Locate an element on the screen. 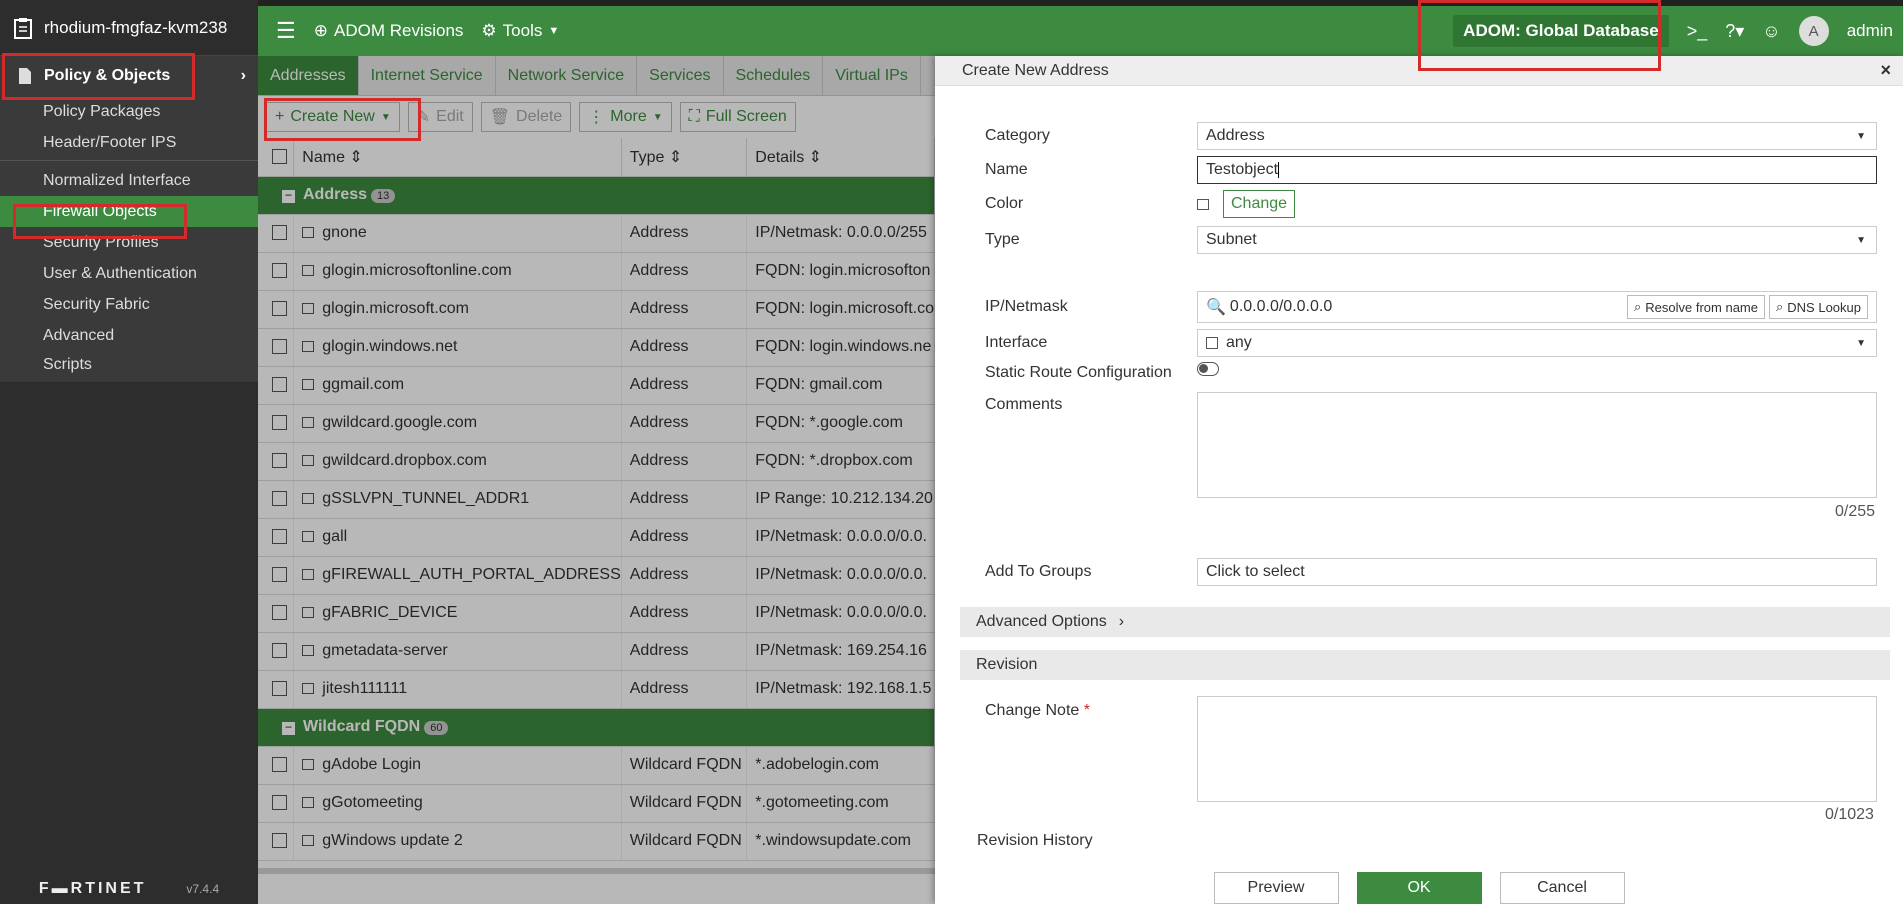 This screenshot has width=1903, height=904. ipnetmask-value: 0.0.0.0/0.0.0.0 is located at coordinates (1281, 306).